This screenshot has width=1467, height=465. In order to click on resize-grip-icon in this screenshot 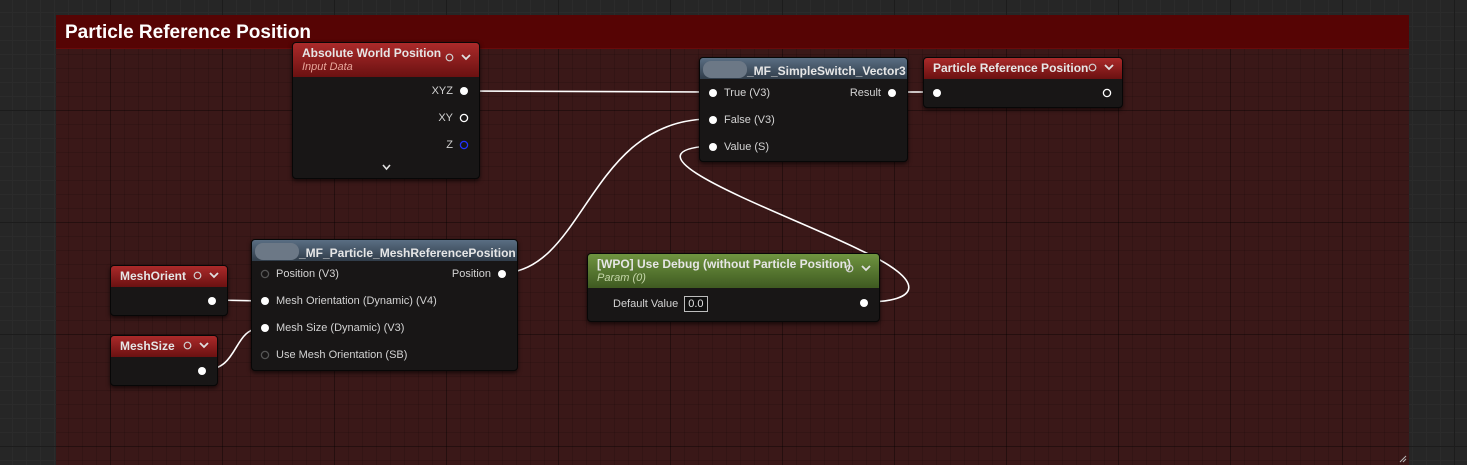, I will do `click(1403, 459)`.